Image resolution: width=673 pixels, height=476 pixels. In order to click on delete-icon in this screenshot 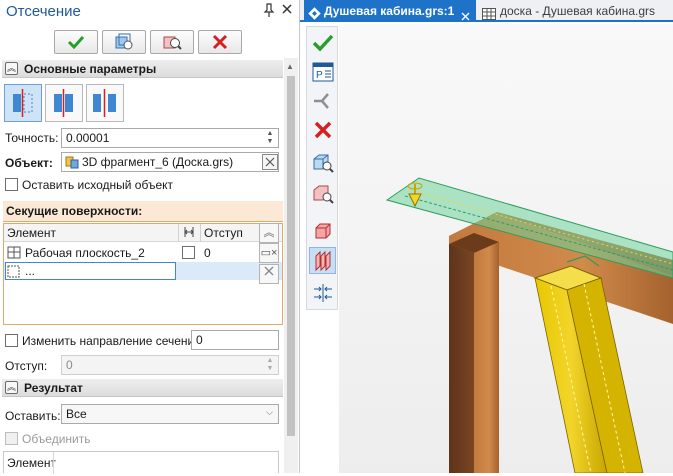, I will do `click(269, 271)`.